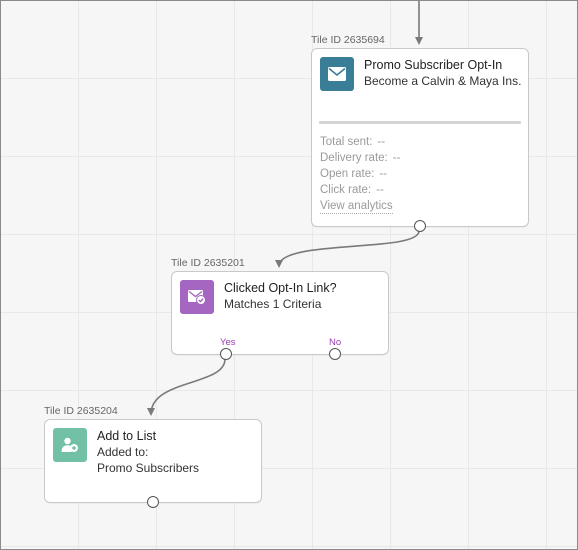 The width and height of the screenshot is (578, 550). What do you see at coordinates (186, 387) in the screenshot?
I see `connector-yes-to-addlist` at bounding box center [186, 387].